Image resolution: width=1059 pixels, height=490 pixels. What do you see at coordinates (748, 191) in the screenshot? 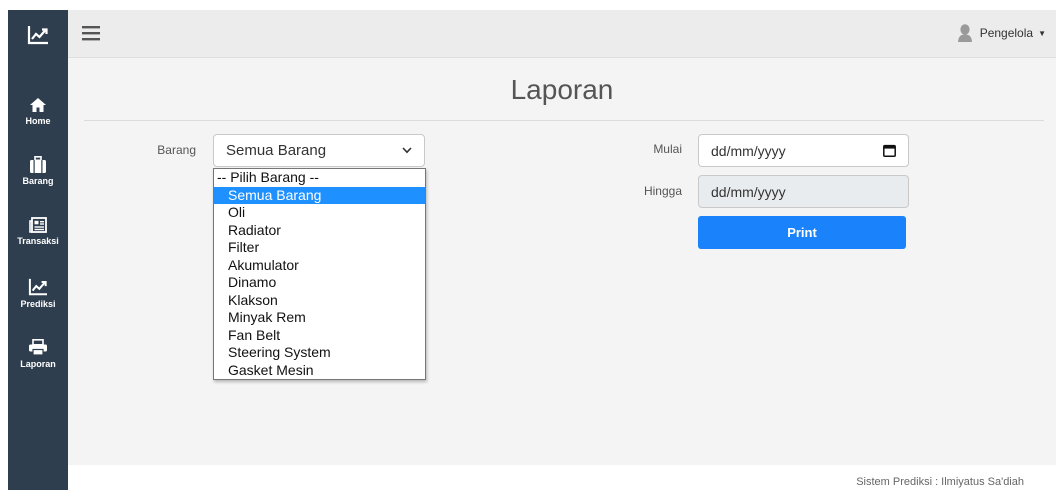
I see `hingga-date-value: dd/mm/yyyy` at bounding box center [748, 191].